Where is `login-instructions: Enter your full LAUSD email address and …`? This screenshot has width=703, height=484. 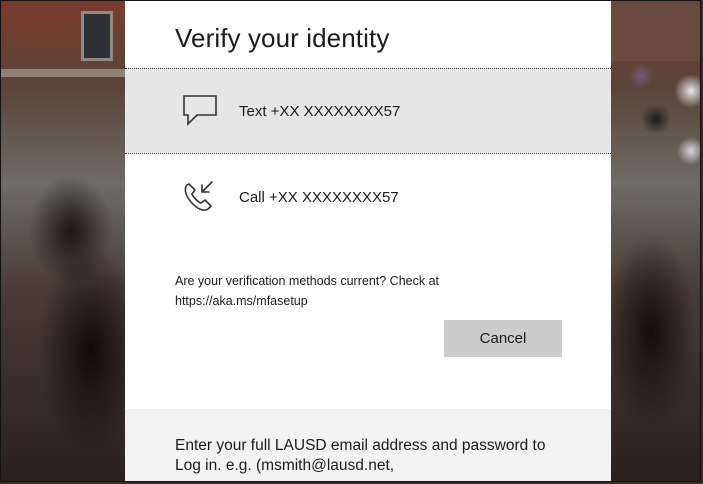
login-instructions: Enter your full LAUSD email address and … is located at coordinates (368, 445).